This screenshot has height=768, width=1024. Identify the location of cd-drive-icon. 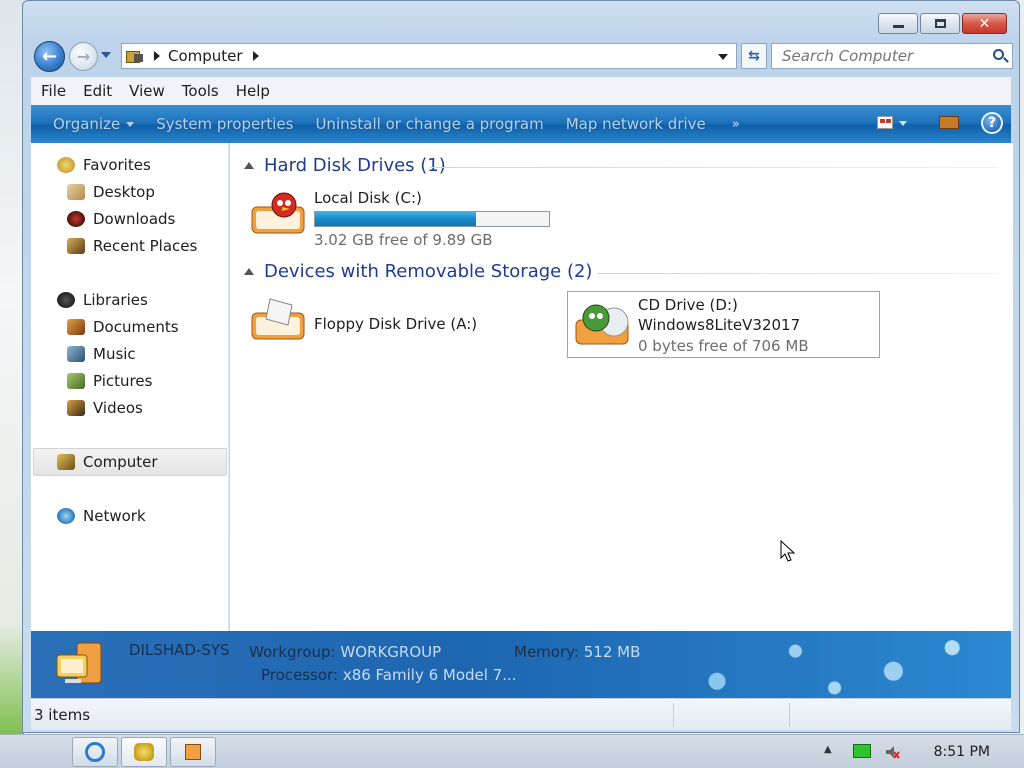
(602, 324).